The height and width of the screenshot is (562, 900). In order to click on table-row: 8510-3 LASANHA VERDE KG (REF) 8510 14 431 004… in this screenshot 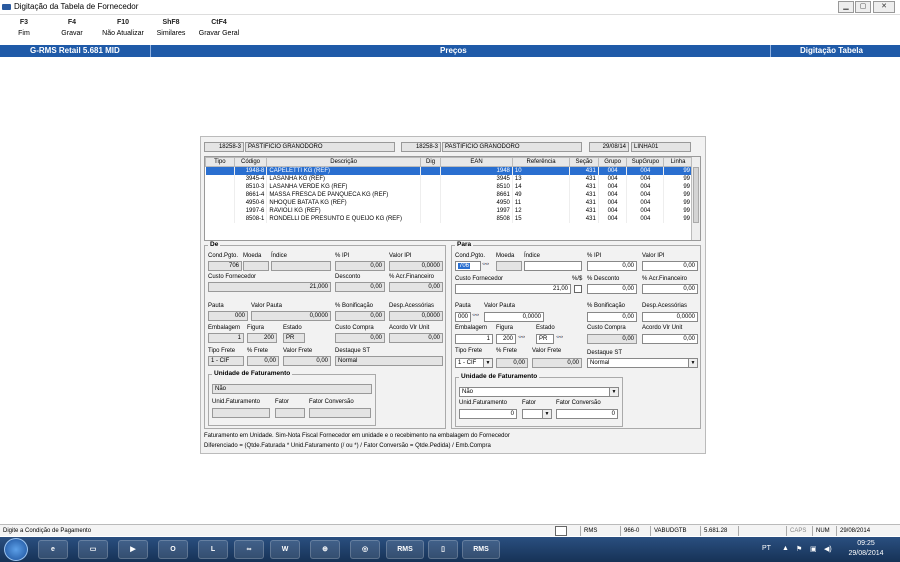, I will do `click(449, 186)`.